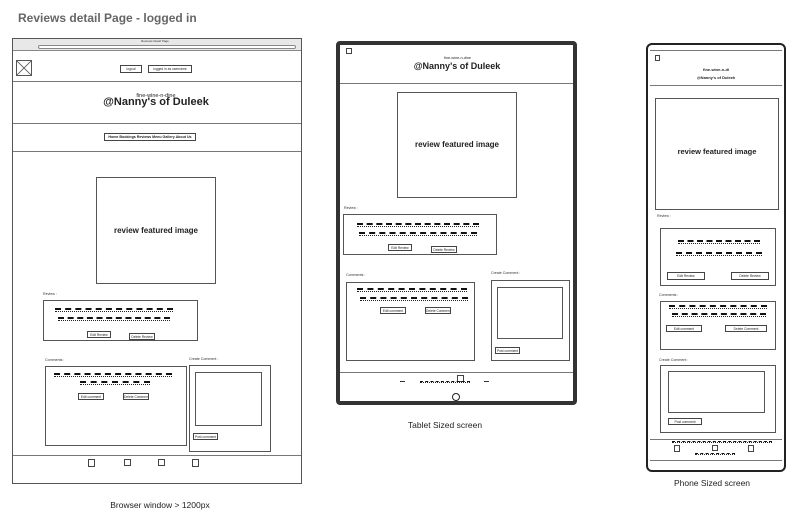 The width and height of the screenshot is (799, 529). I want to click on address-bar: Reviews Detail Page, so click(155, 41).